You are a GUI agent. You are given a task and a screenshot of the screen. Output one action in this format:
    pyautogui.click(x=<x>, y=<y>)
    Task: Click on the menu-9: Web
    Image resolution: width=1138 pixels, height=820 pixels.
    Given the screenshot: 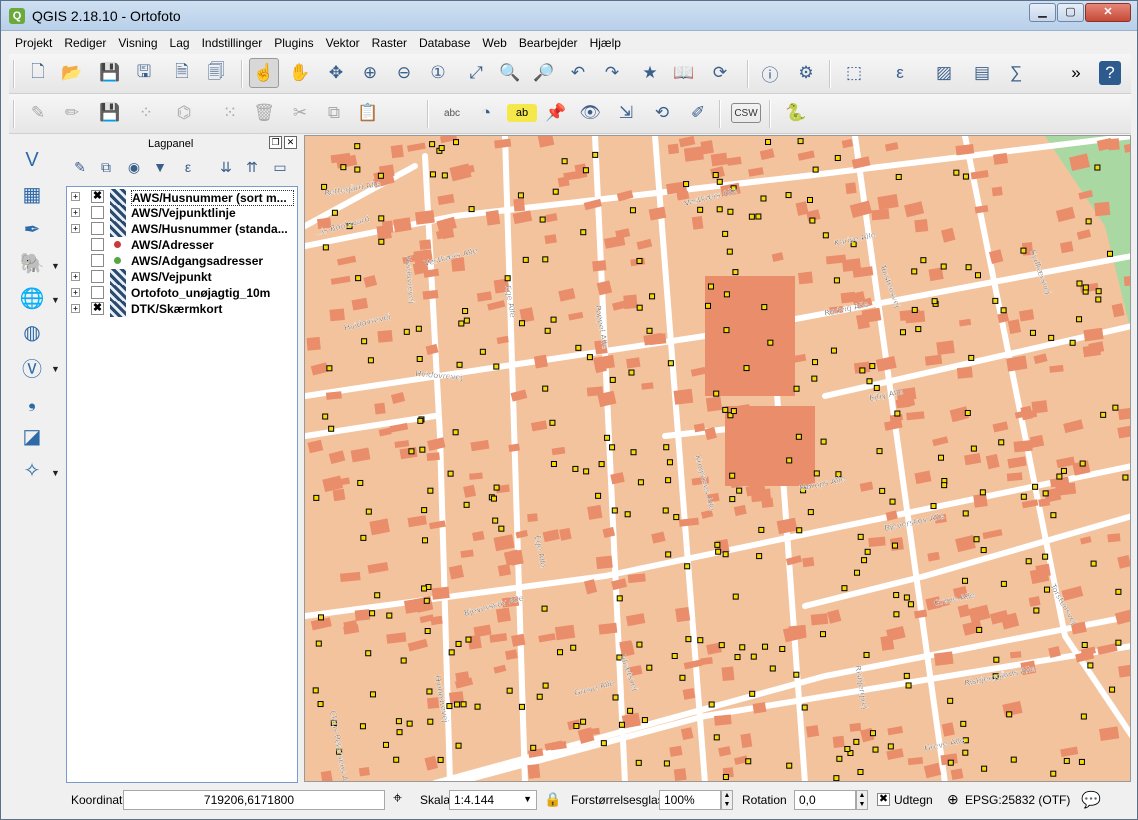 What is the action you would take?
    pyautogui.click(x=494, y=43)
    